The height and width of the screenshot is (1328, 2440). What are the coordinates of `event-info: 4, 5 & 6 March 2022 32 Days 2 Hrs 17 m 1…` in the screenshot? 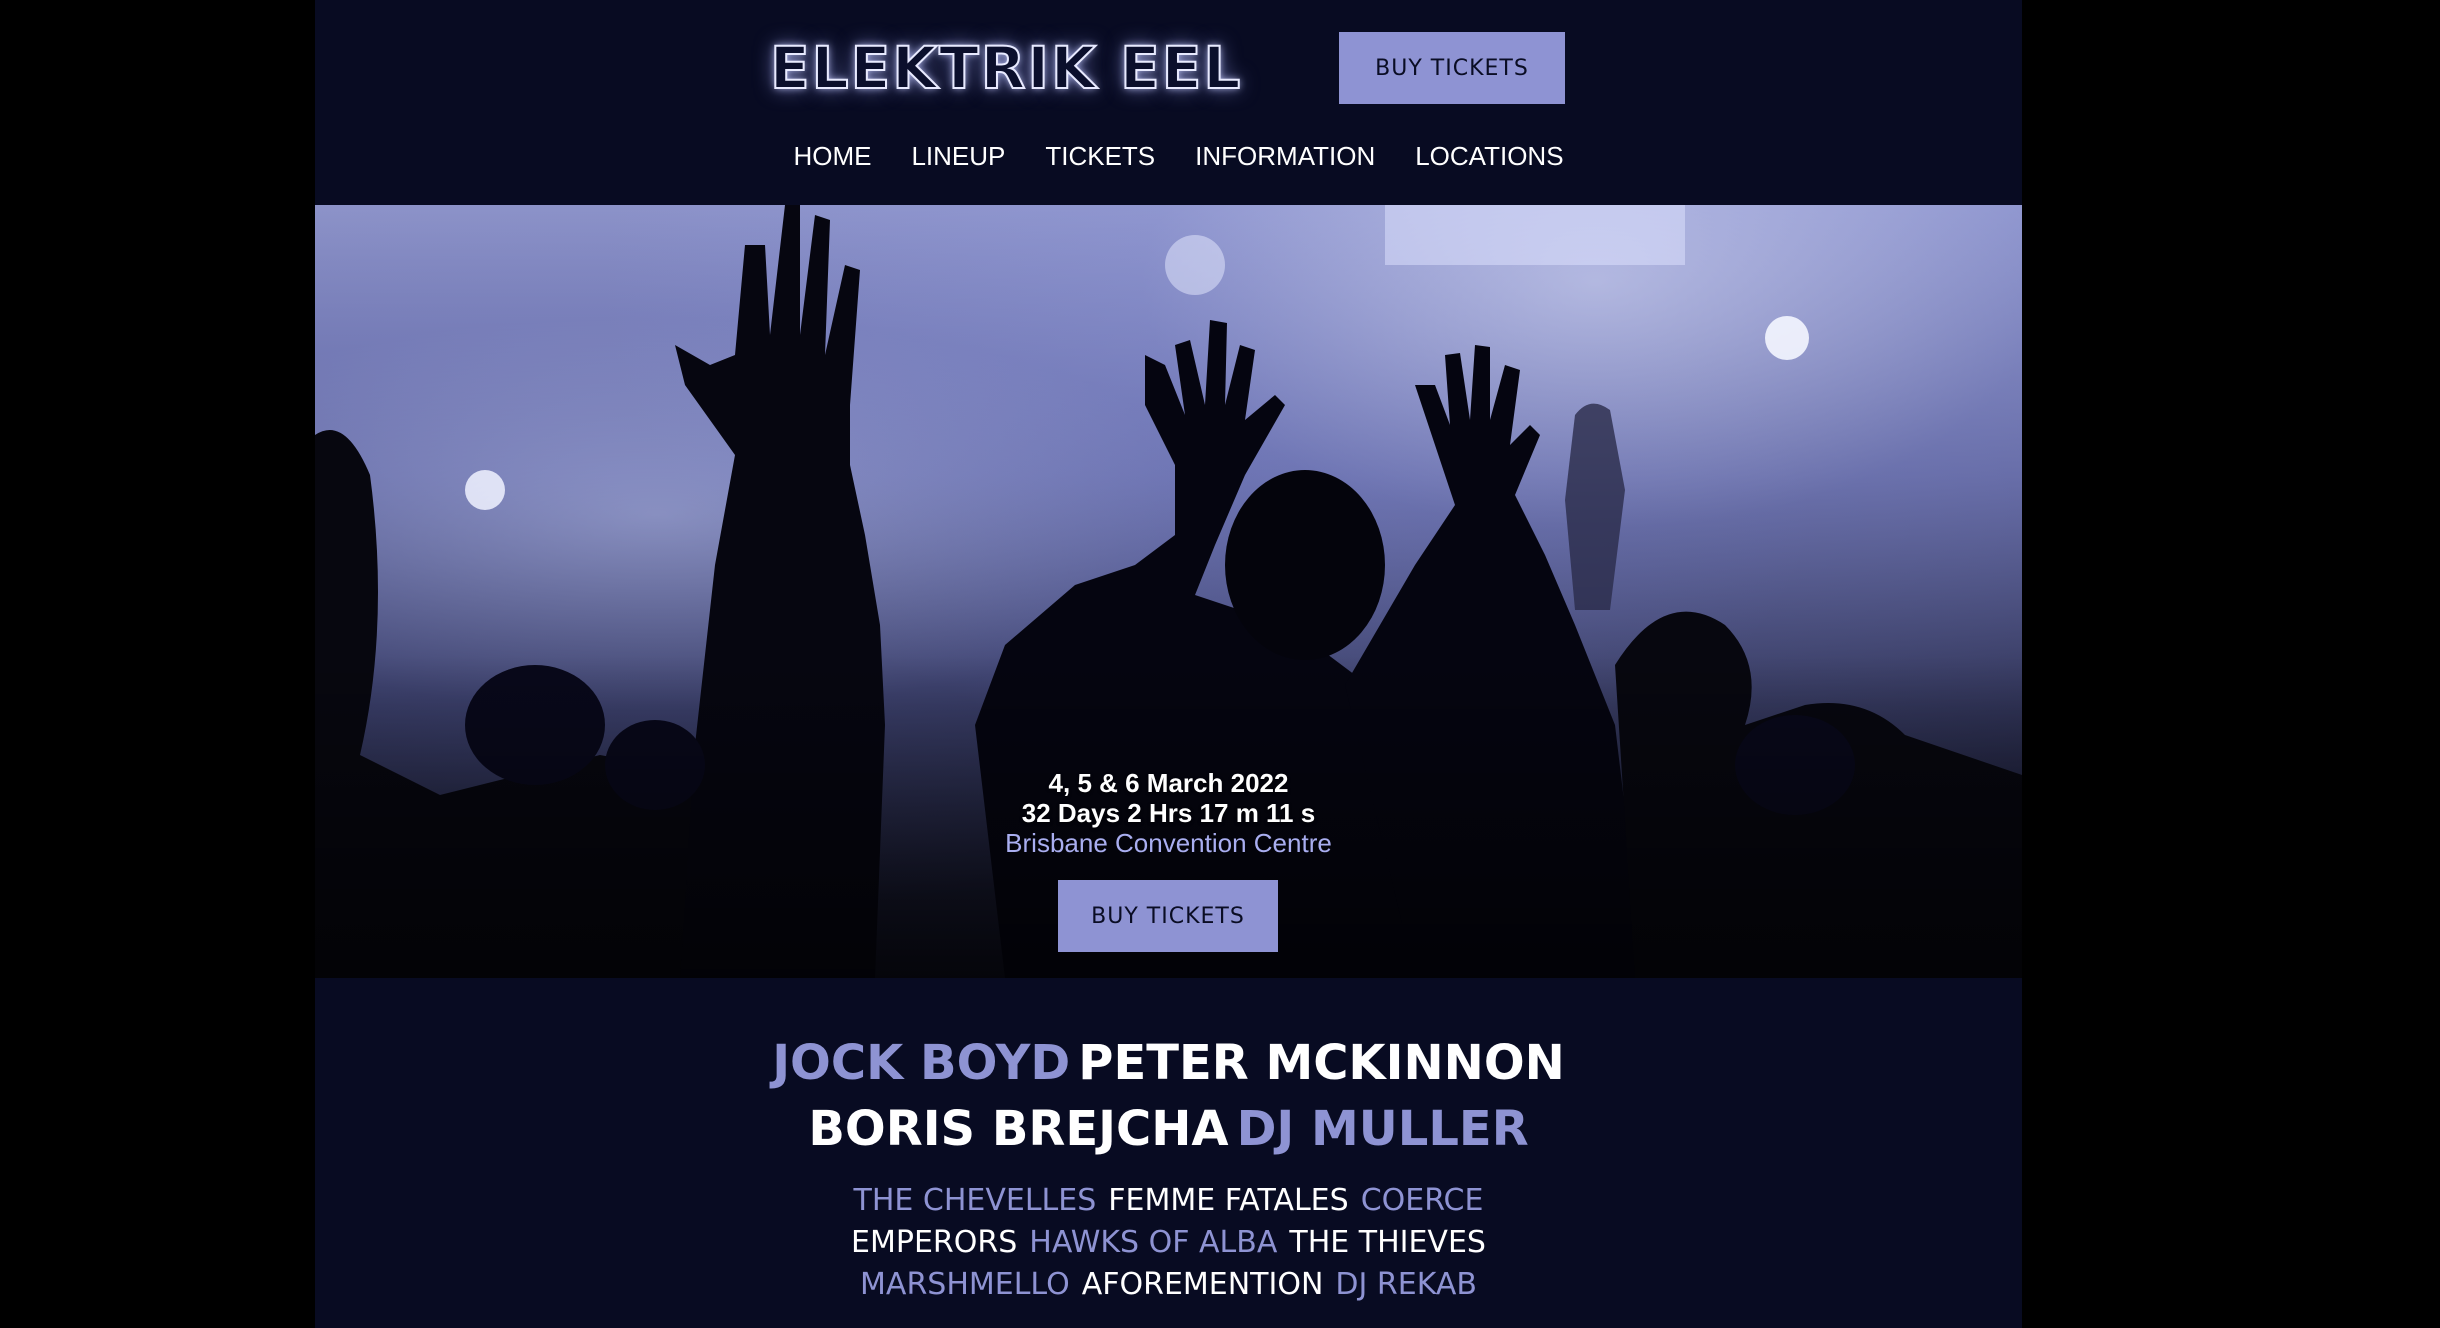 It's located at (1168, 813).